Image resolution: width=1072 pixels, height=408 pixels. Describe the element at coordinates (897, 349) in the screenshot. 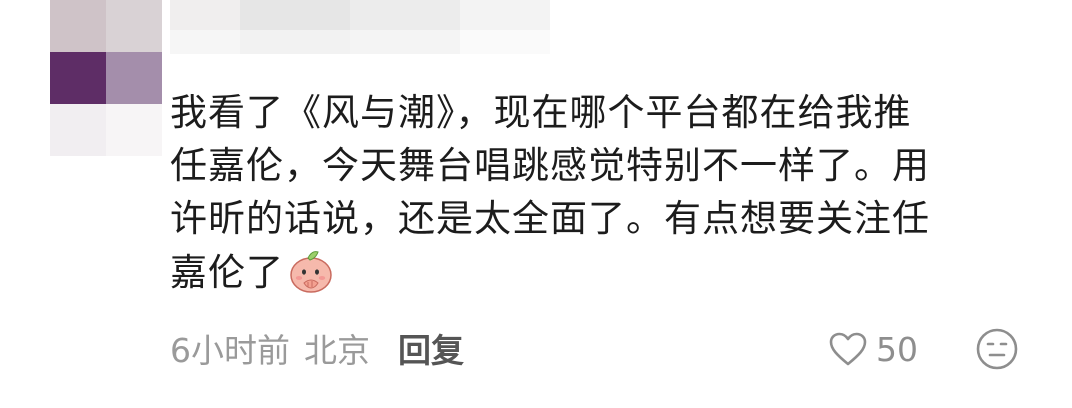

I see `like-count: 50` at that location.